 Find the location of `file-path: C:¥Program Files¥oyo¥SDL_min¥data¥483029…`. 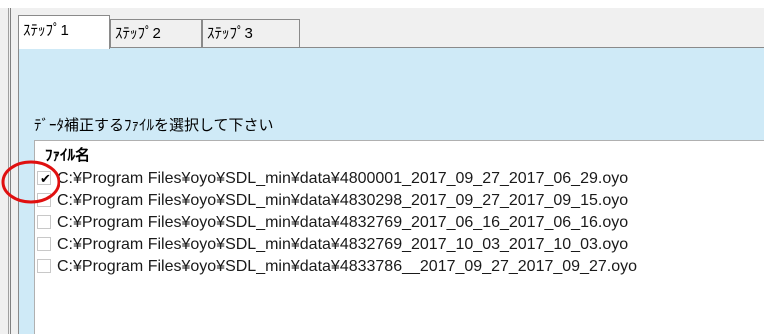

file-path: C:¥Program Files¥oyo¥SDL_min¥data¥483029… is located at coordinates (343, 200).